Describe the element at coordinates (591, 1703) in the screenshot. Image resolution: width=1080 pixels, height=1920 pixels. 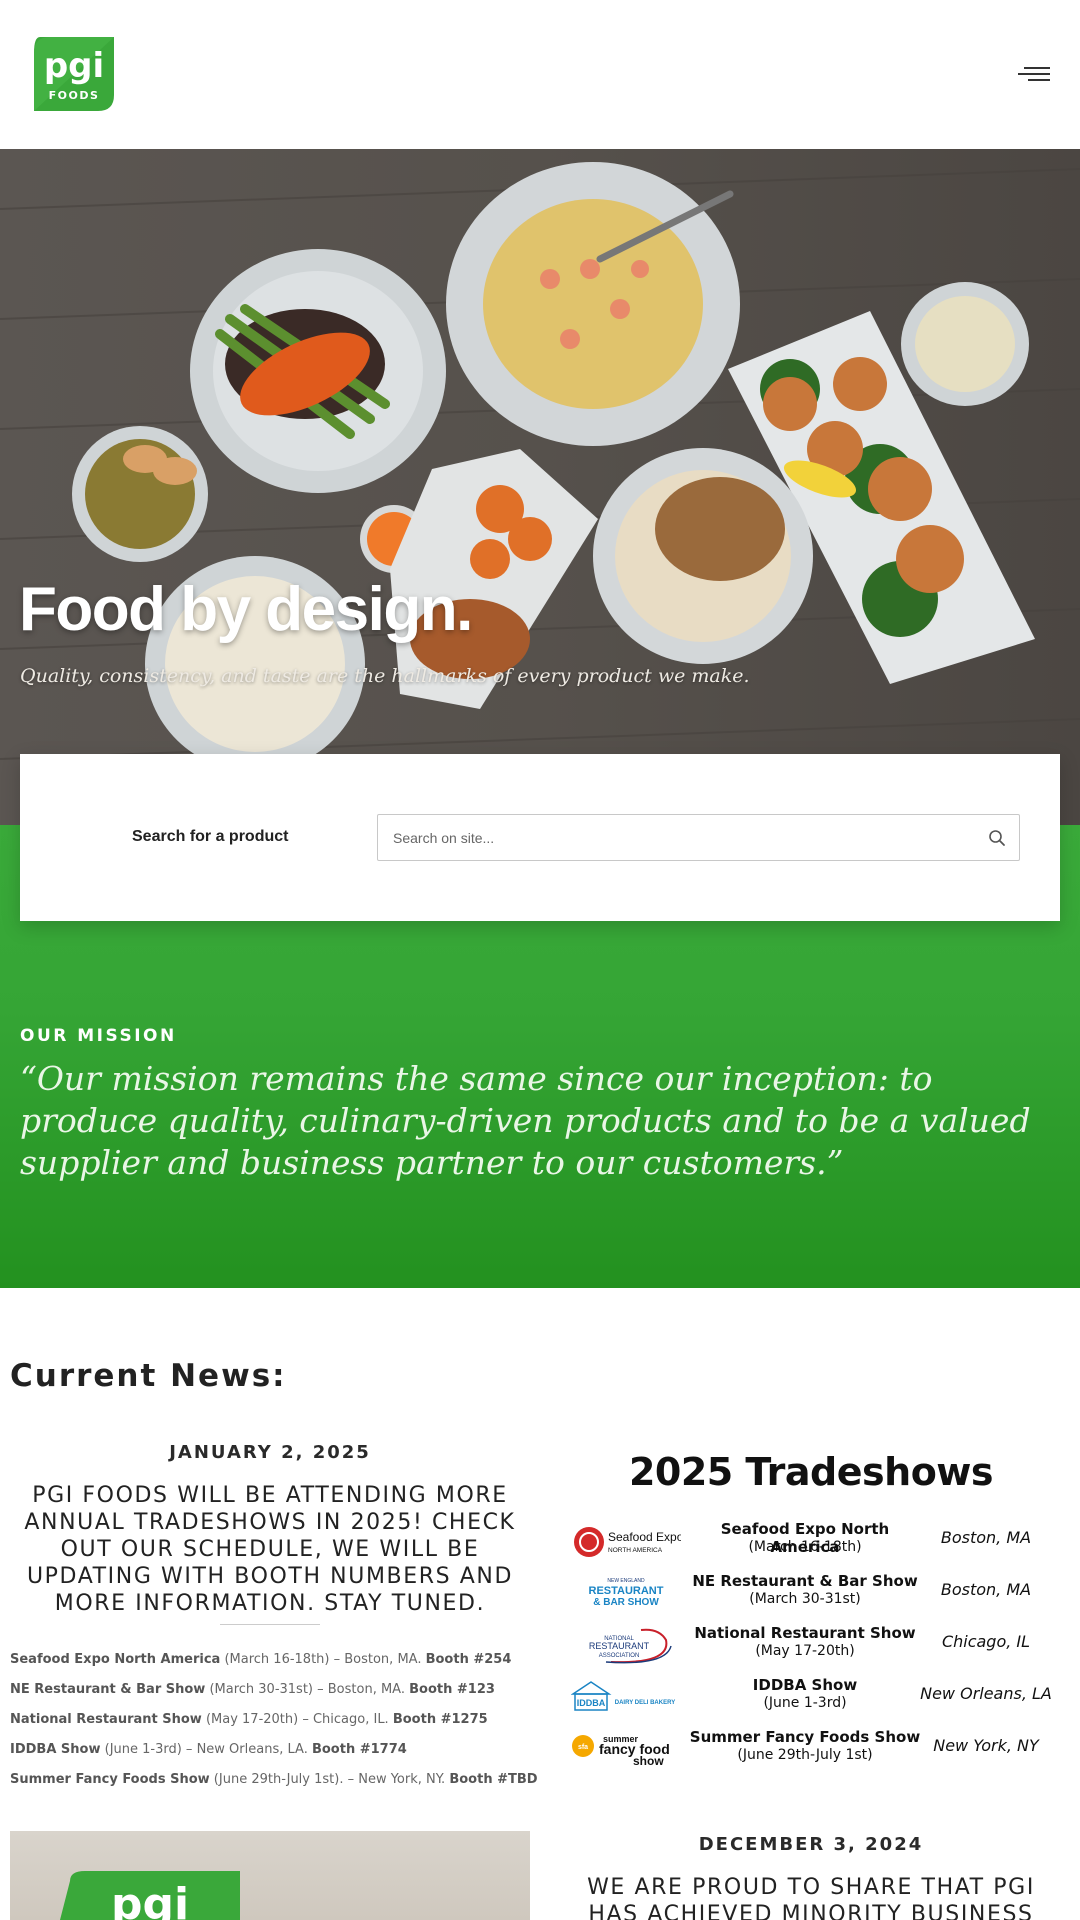
I see `svg-text: IDDBA` at that location.